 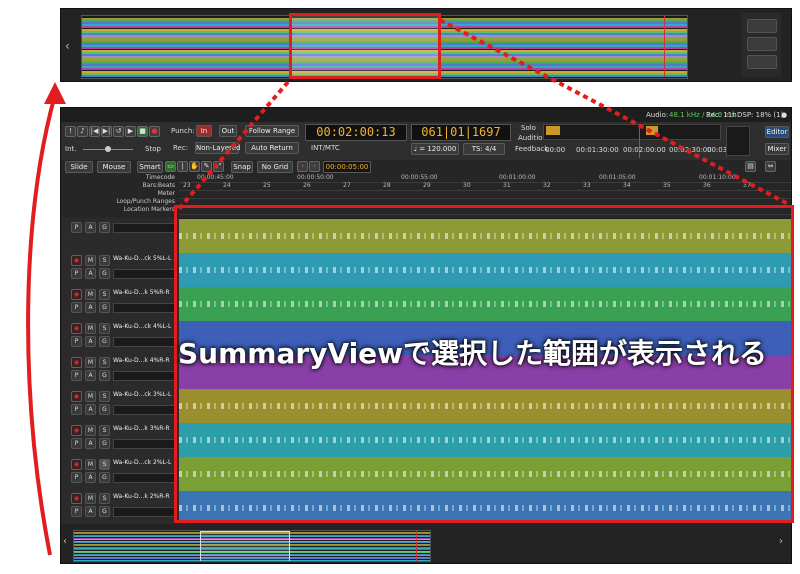 I want to click on mouse-mode-select: Mouse, so click(x=114, y=167).